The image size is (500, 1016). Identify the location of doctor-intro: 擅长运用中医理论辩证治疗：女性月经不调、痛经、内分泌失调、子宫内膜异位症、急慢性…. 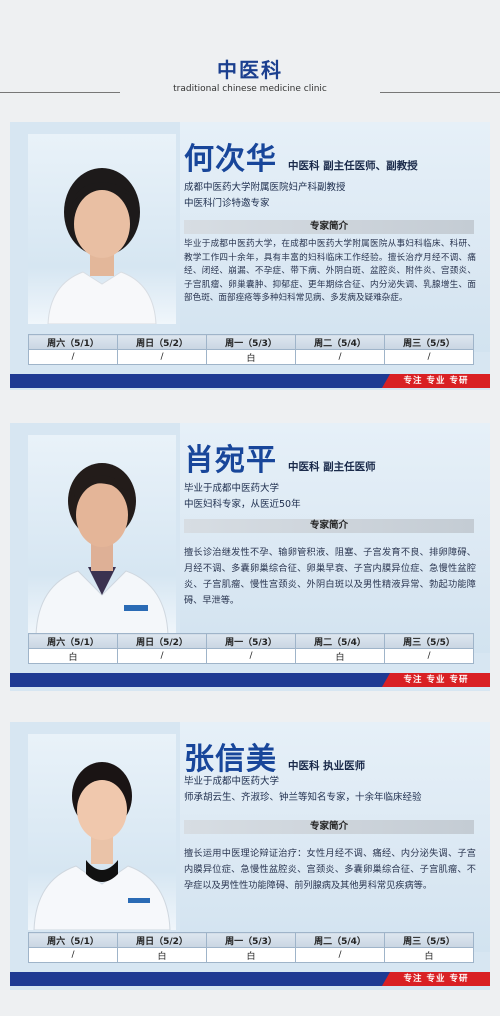
(330, 869).